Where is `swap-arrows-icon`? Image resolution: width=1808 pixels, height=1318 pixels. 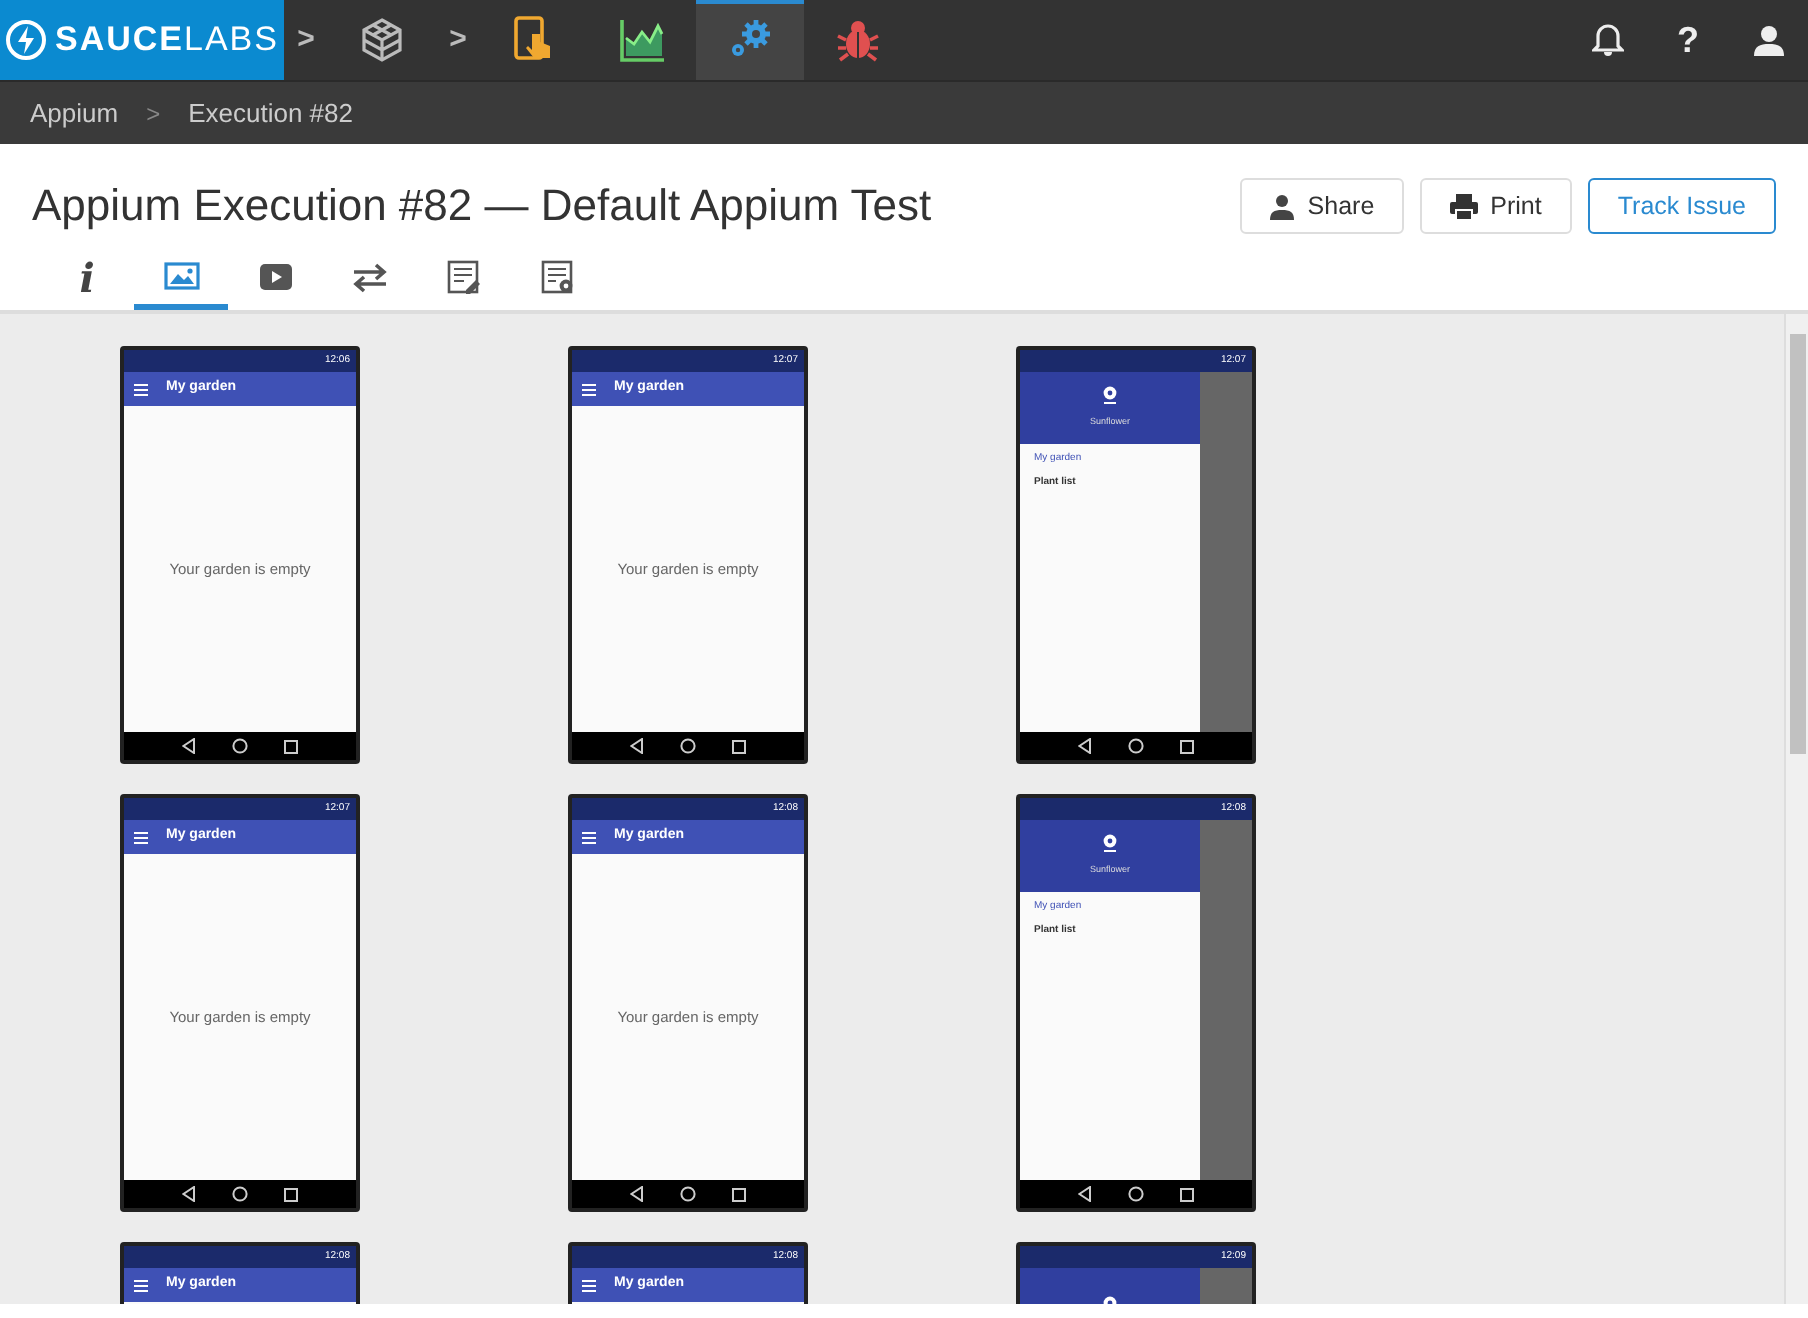
swap-arrows-icon is located at coordinates (369, 277).